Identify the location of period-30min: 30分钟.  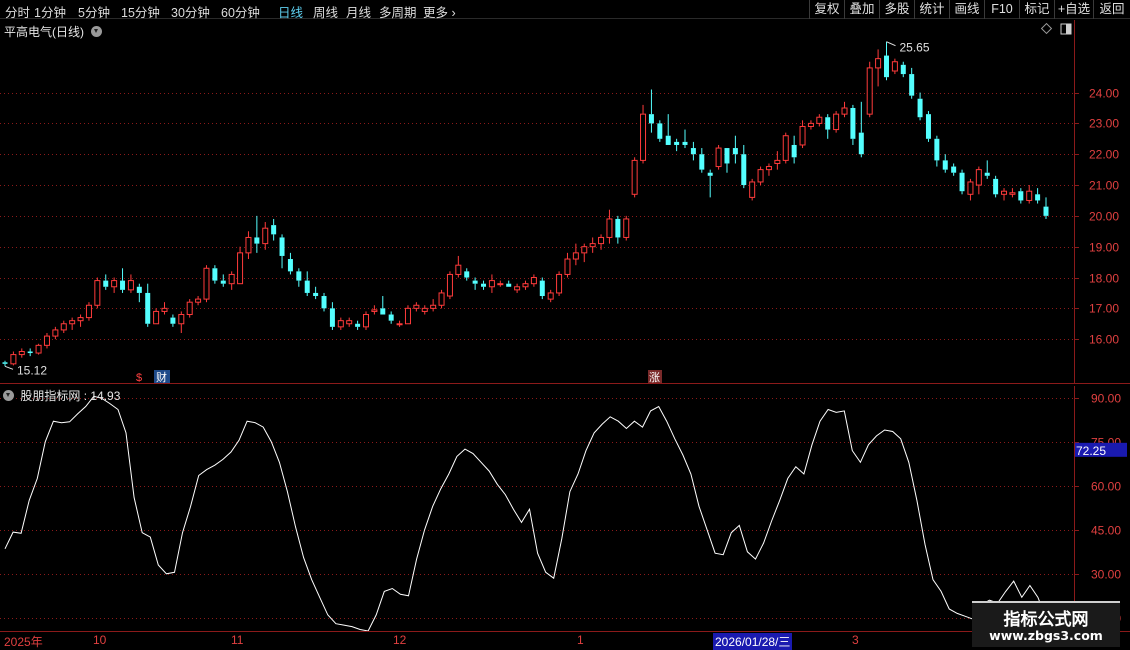
(190, 11).